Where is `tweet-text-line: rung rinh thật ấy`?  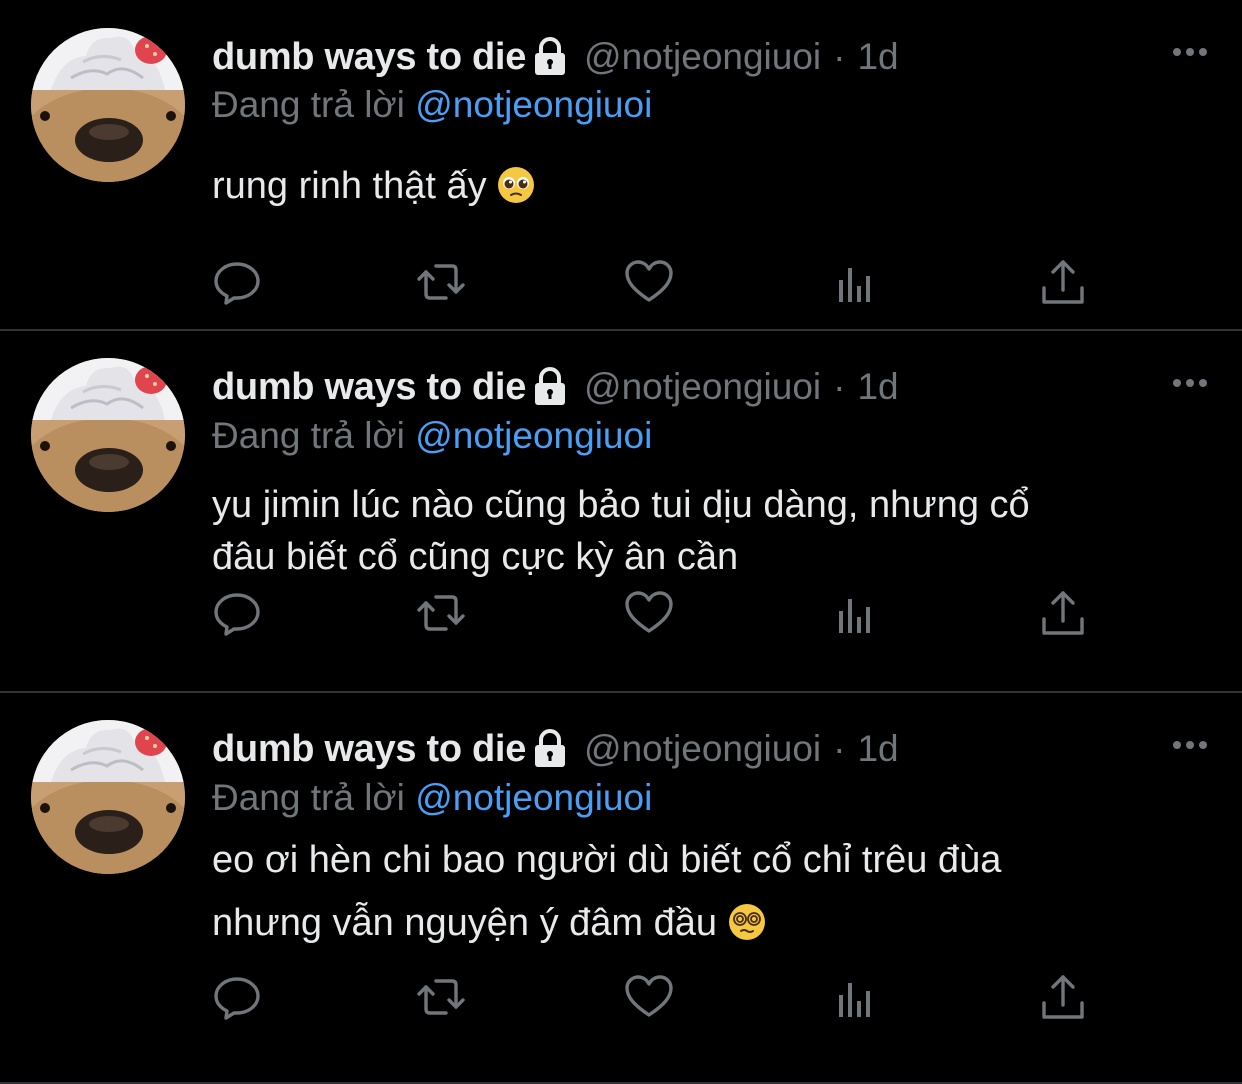
tweet-text-line: rung rinh thật ấy is located at coordinates (349, 186).